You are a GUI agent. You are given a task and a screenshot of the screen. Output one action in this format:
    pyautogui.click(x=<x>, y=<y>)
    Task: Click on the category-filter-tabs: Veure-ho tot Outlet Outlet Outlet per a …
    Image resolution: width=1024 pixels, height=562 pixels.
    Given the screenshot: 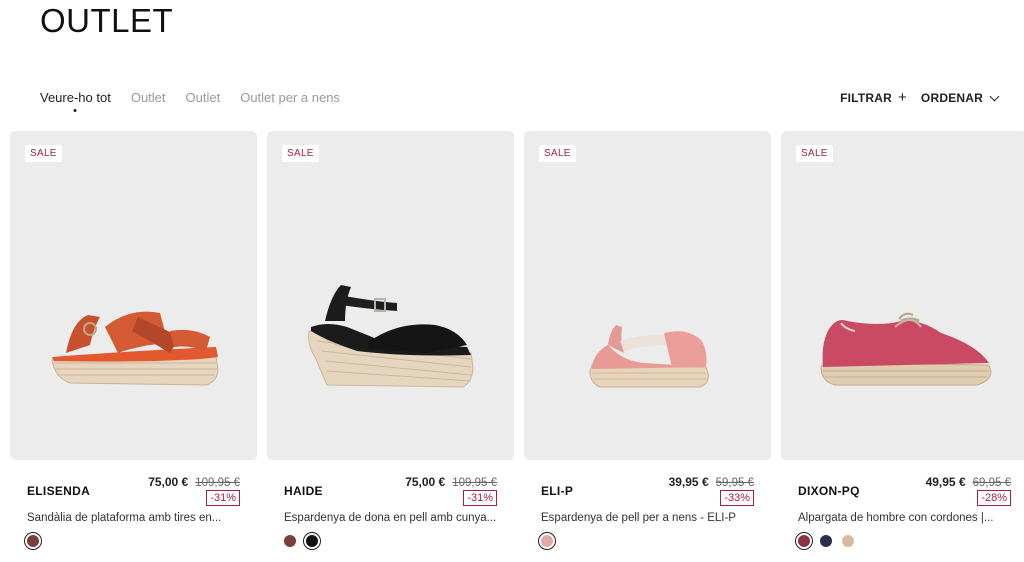 What is the action you would take?
    pyautogui.click(x=190, y=97)
    